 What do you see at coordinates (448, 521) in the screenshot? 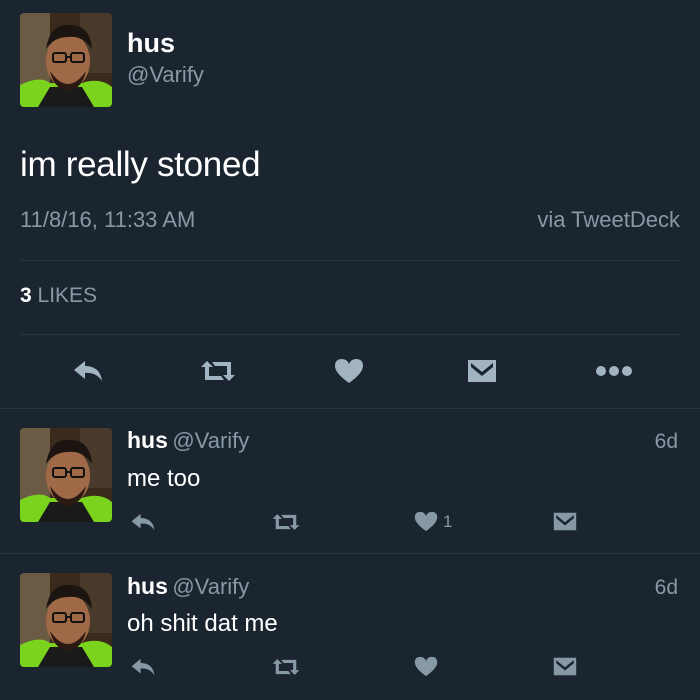
I see `like-count: 1` at bounding box center [448, 521].